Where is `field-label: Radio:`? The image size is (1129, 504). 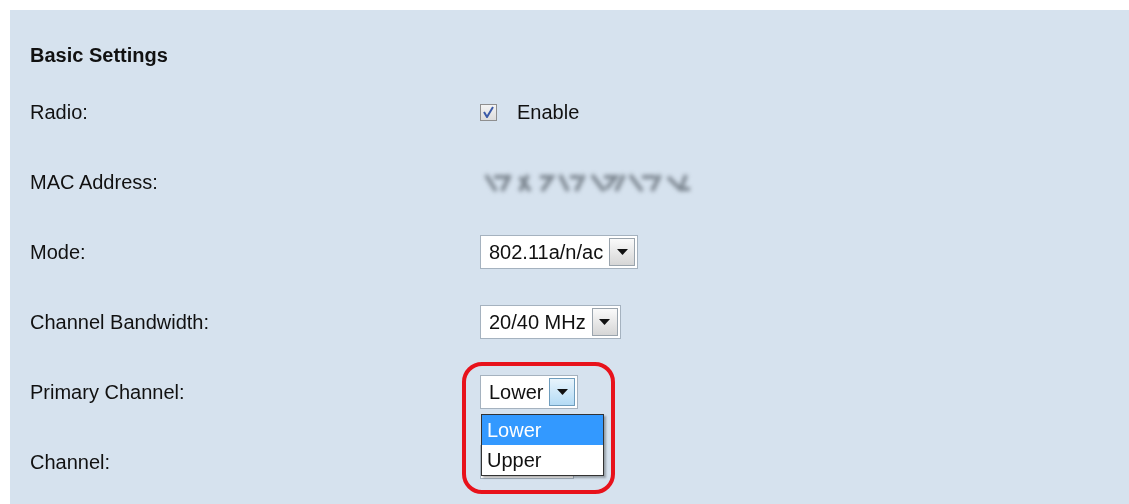
field-label: Radio: is located at coordinates (59, 111).